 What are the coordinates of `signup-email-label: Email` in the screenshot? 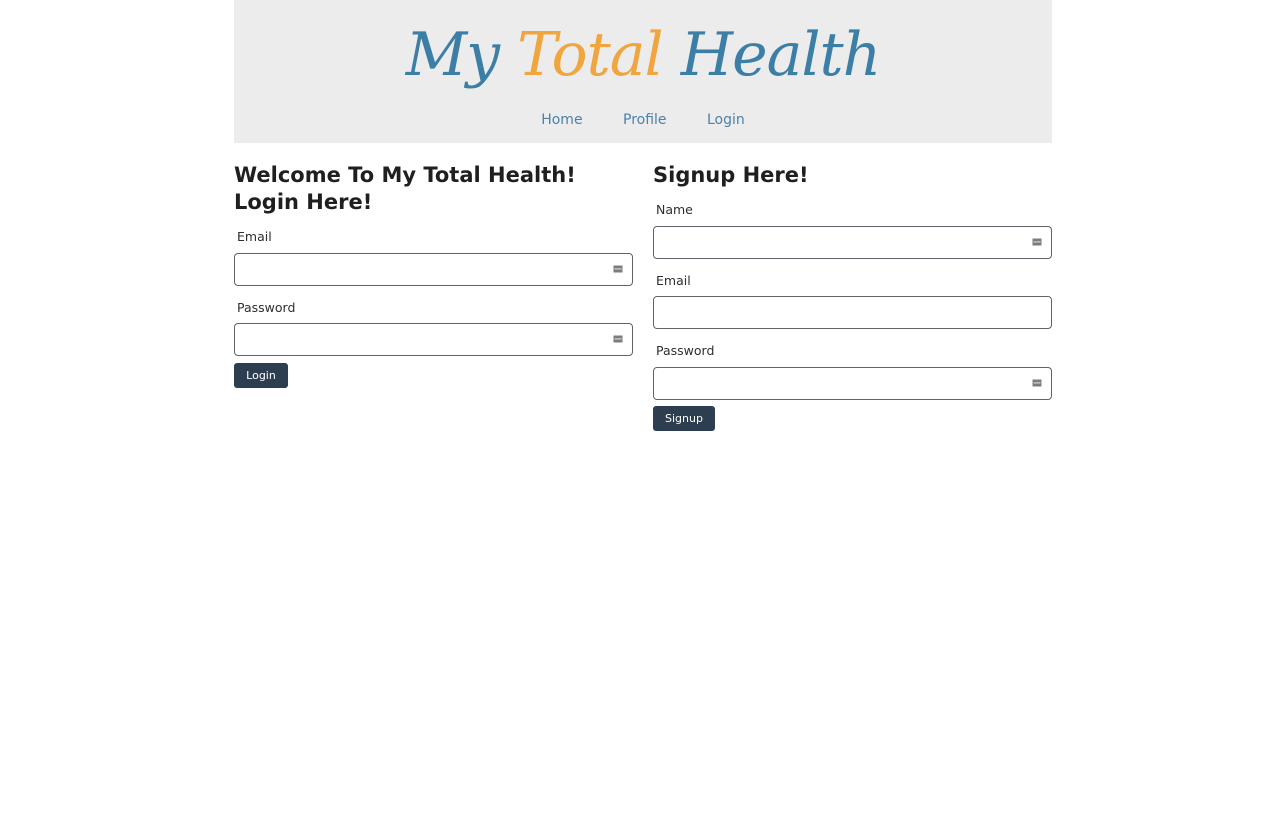 It's located at (673, 280).